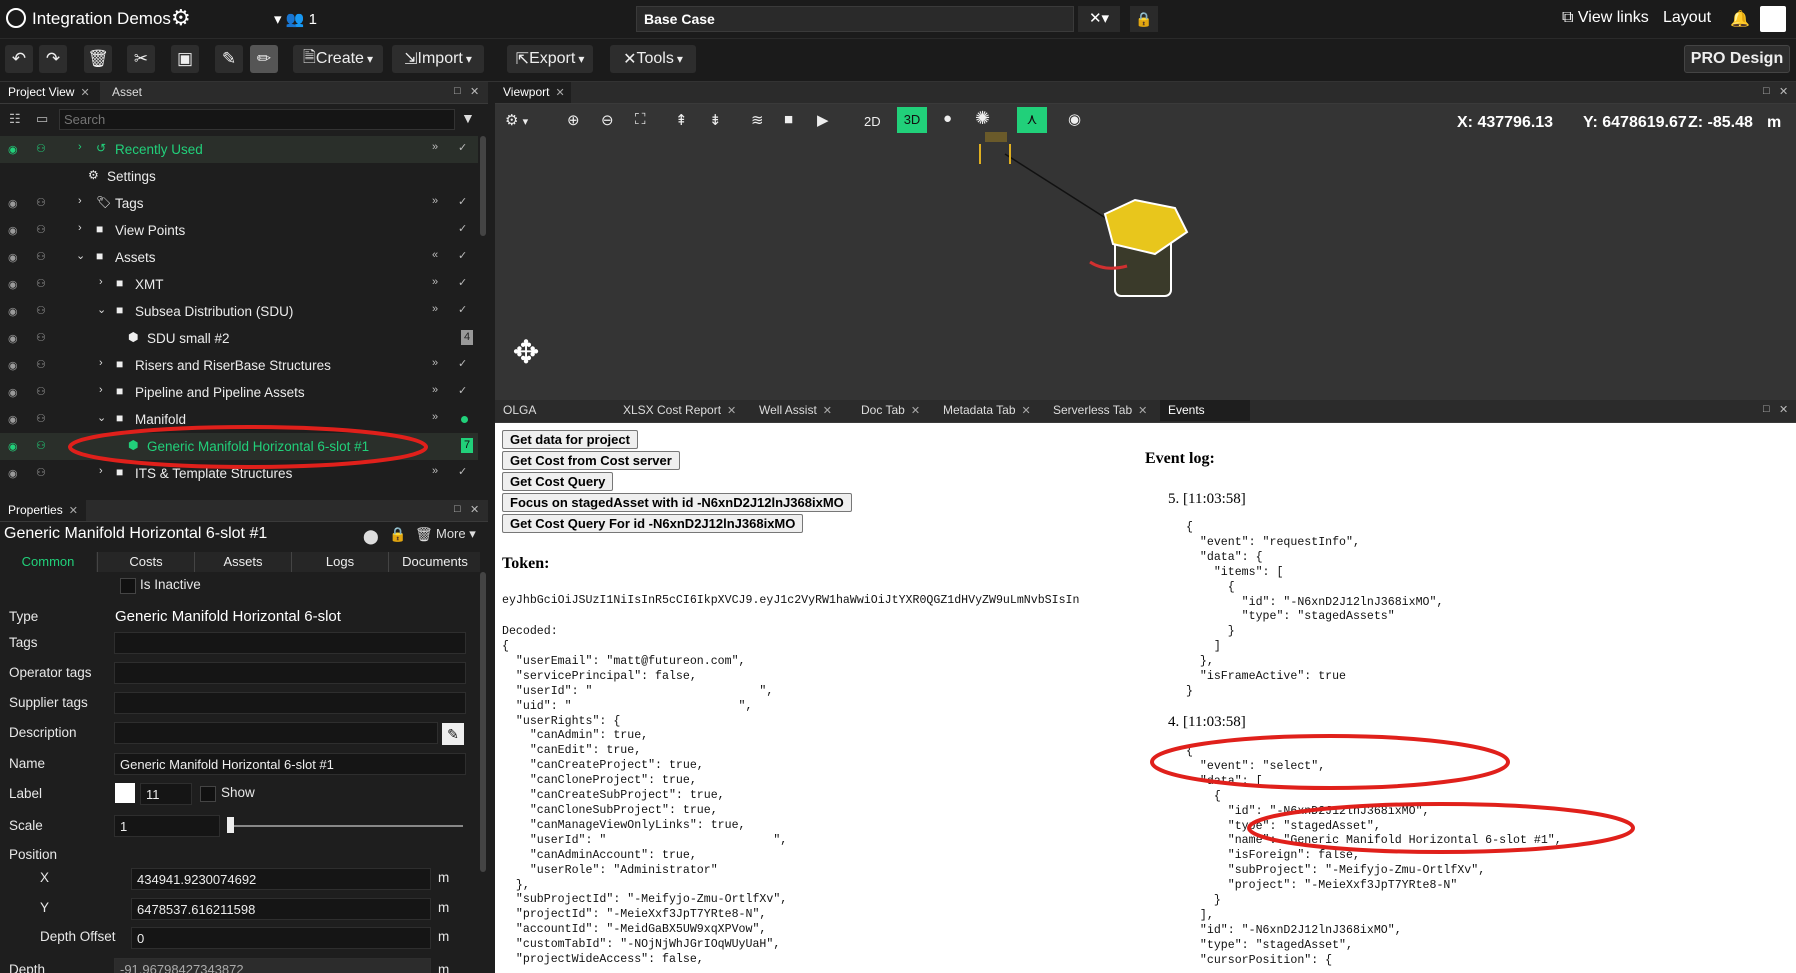  Describe the element at coordinates (1101, 410) in the screenshot. I see `tab-serverless-tab: Serverless Tab ✕` at that location.